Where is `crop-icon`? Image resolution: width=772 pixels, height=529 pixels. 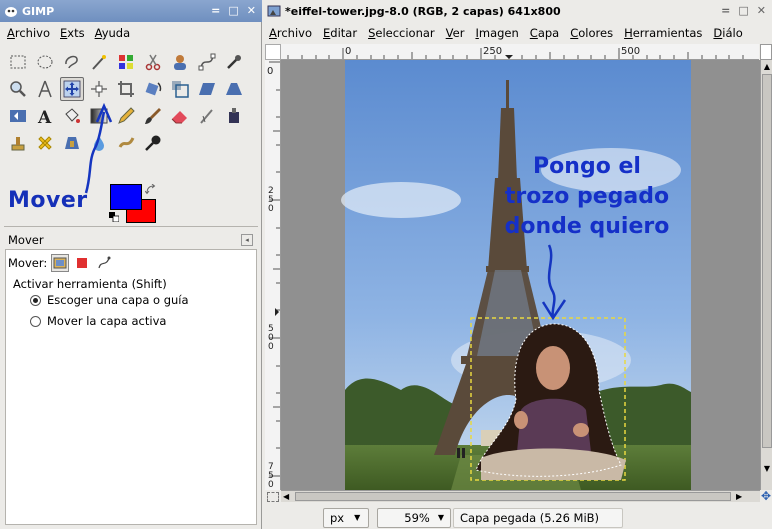 crop-icon is located at coordinates (126, 89).